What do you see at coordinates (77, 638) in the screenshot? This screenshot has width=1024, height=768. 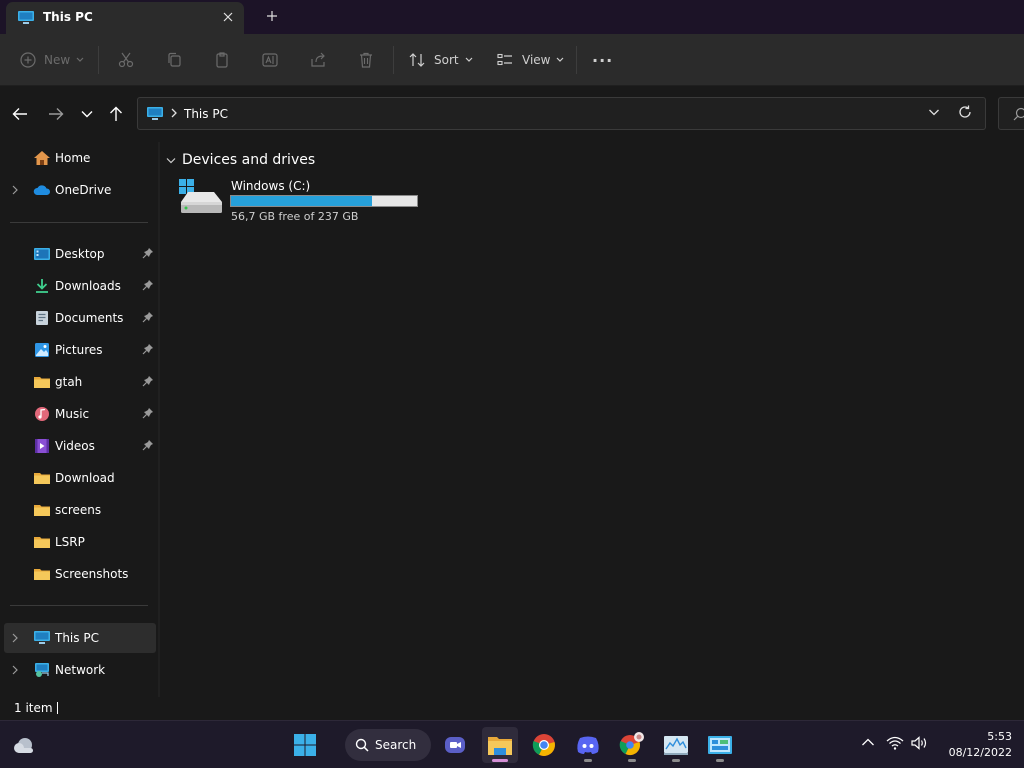 I see `sidebar-item-label: This PC` at bounding box center [77, 638].